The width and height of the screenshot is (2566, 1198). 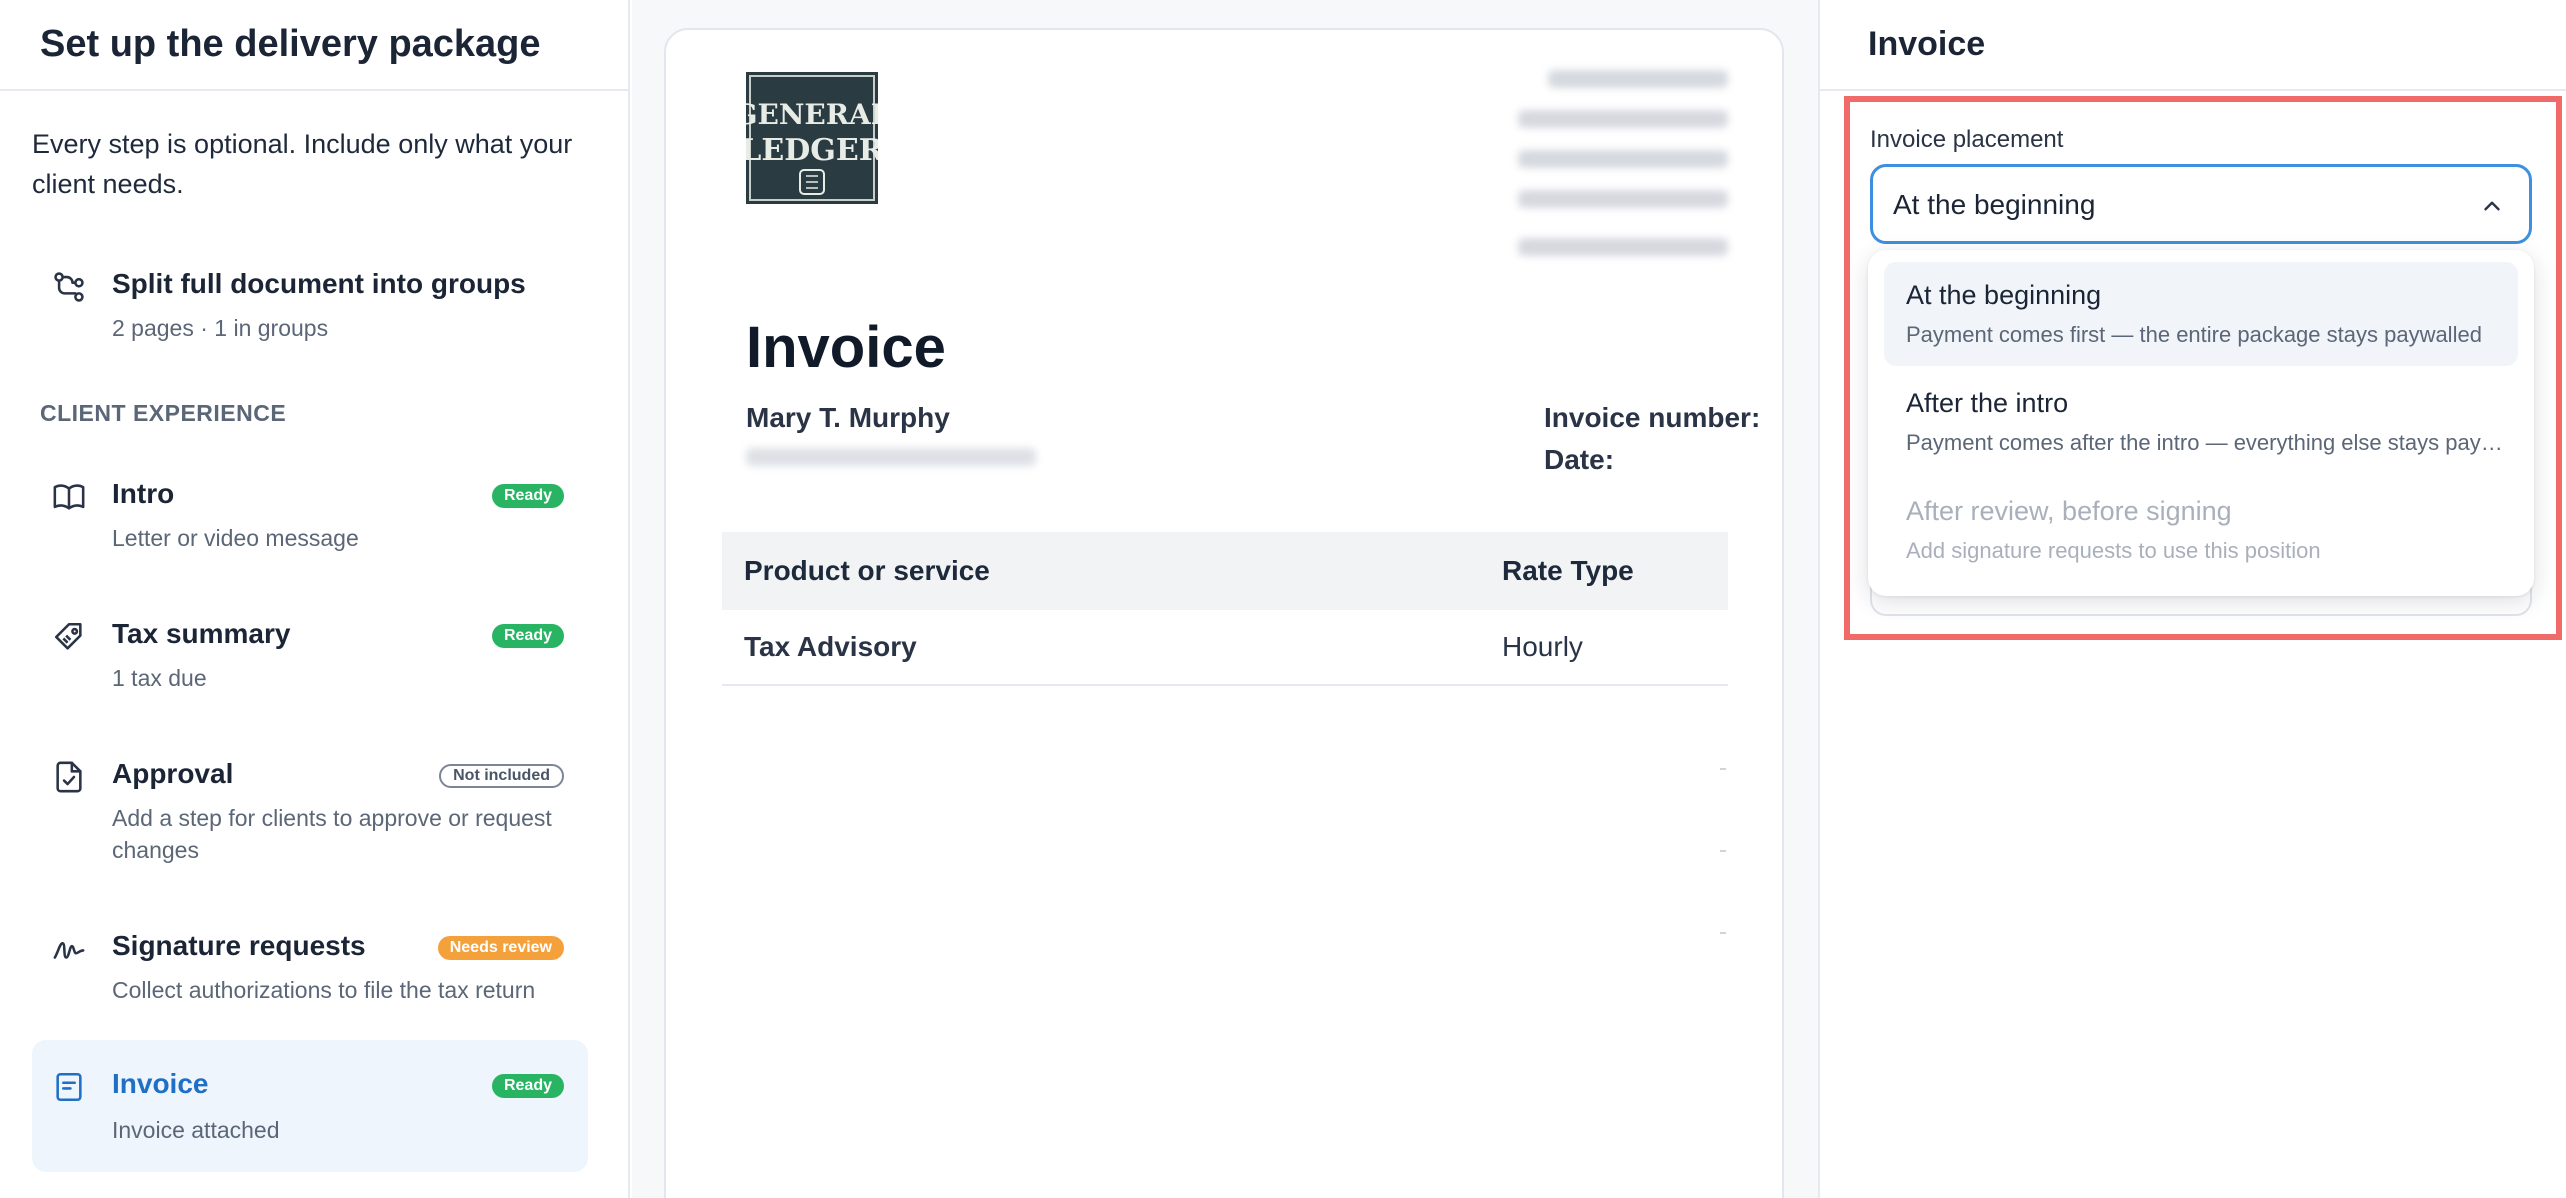 What do you see at coordinates (891, 457) in the screenshot?
I see `customer-email-redacted` at bounding box center [891, 457].